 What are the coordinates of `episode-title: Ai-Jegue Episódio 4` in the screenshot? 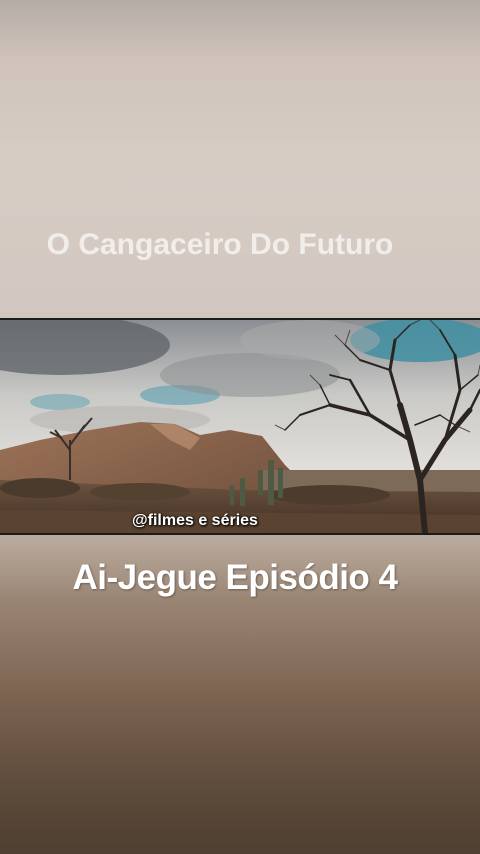 It's located at (235, 577).